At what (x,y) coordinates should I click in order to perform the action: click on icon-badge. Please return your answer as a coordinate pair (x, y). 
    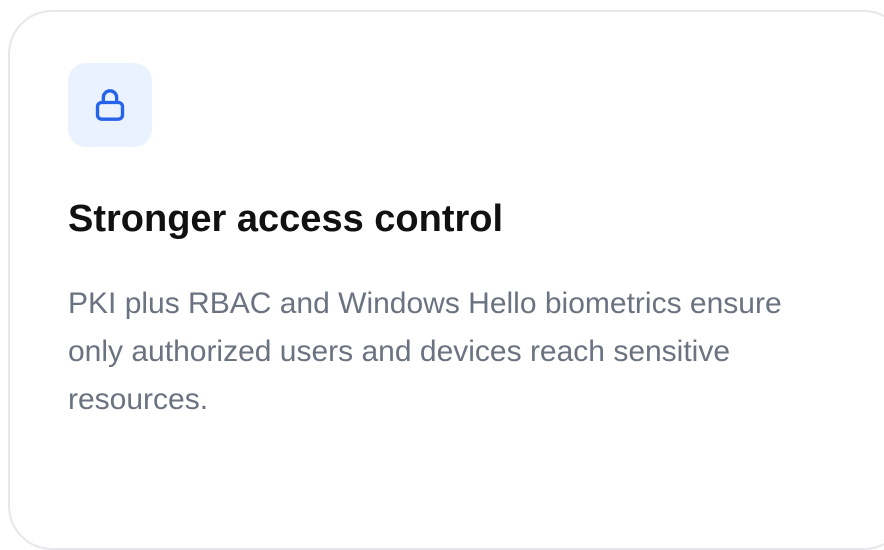
    Looking at the image, I should click on (110, 105).